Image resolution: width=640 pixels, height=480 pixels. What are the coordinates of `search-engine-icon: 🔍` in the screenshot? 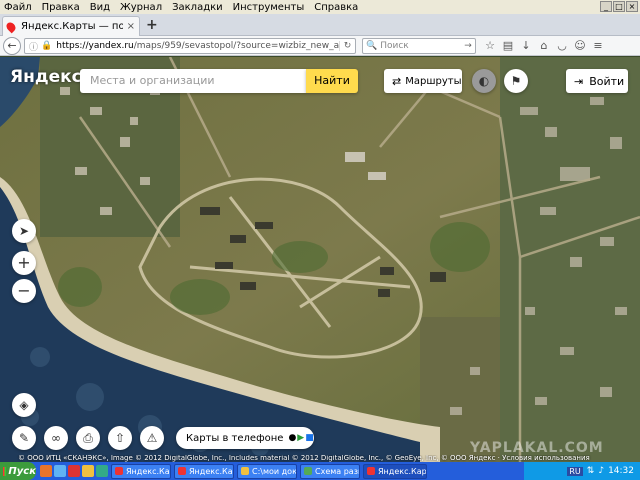 It's located at (371, 46).